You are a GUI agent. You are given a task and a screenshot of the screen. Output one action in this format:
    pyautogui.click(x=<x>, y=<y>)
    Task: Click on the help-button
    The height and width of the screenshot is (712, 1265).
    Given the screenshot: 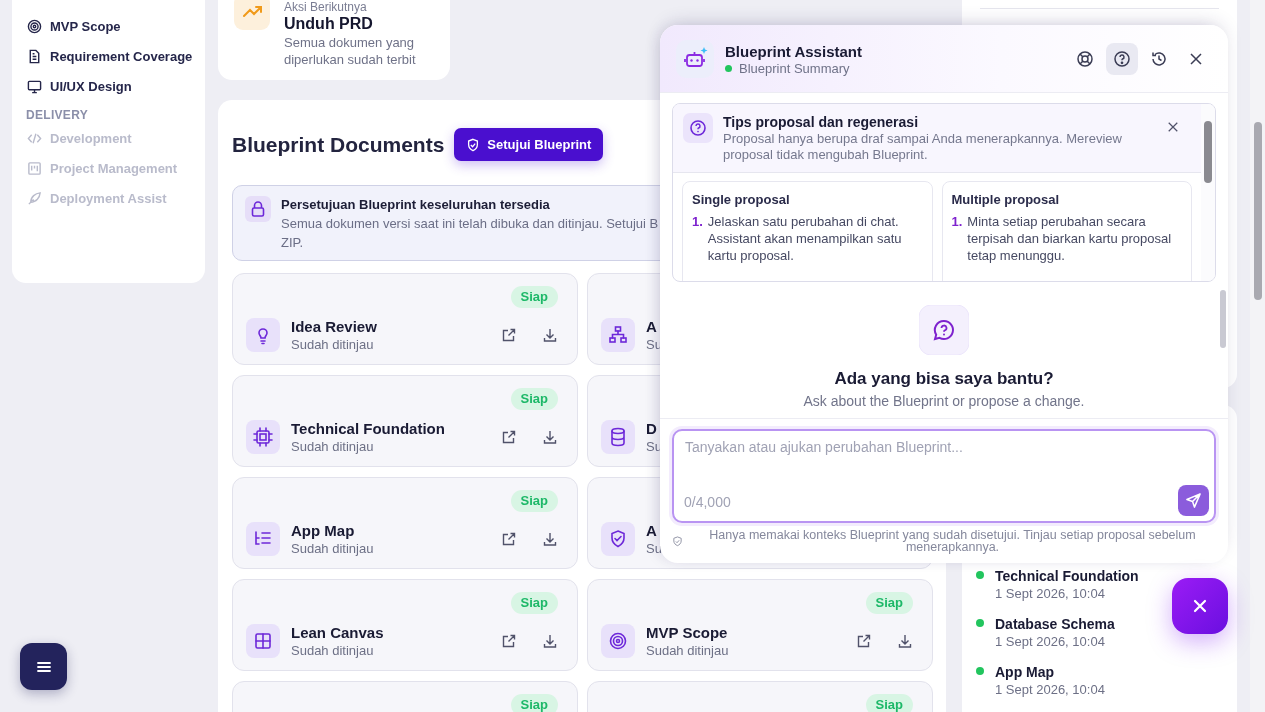 What is the action you would take?
    pyautogui.click(x=1122, y=58)
    